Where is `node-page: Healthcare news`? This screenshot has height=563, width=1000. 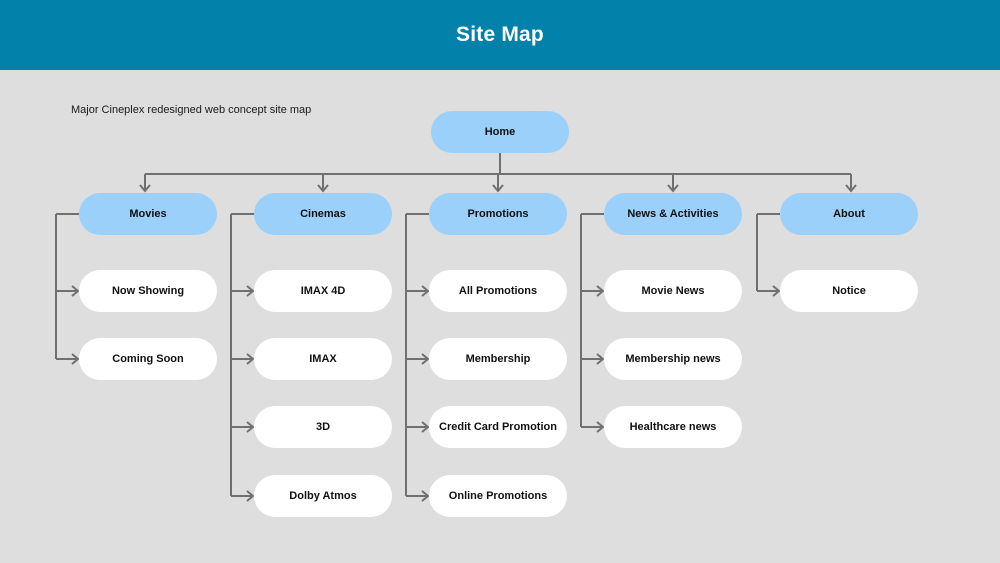
node-page: Healthcare news is located at coordinates (673, 427).